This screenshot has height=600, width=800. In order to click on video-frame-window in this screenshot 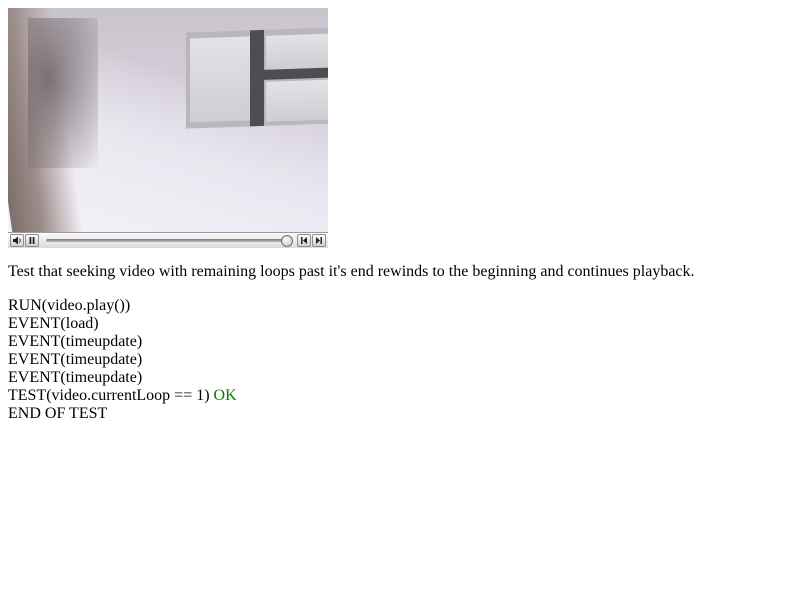, I will do `click(257, 78)`.